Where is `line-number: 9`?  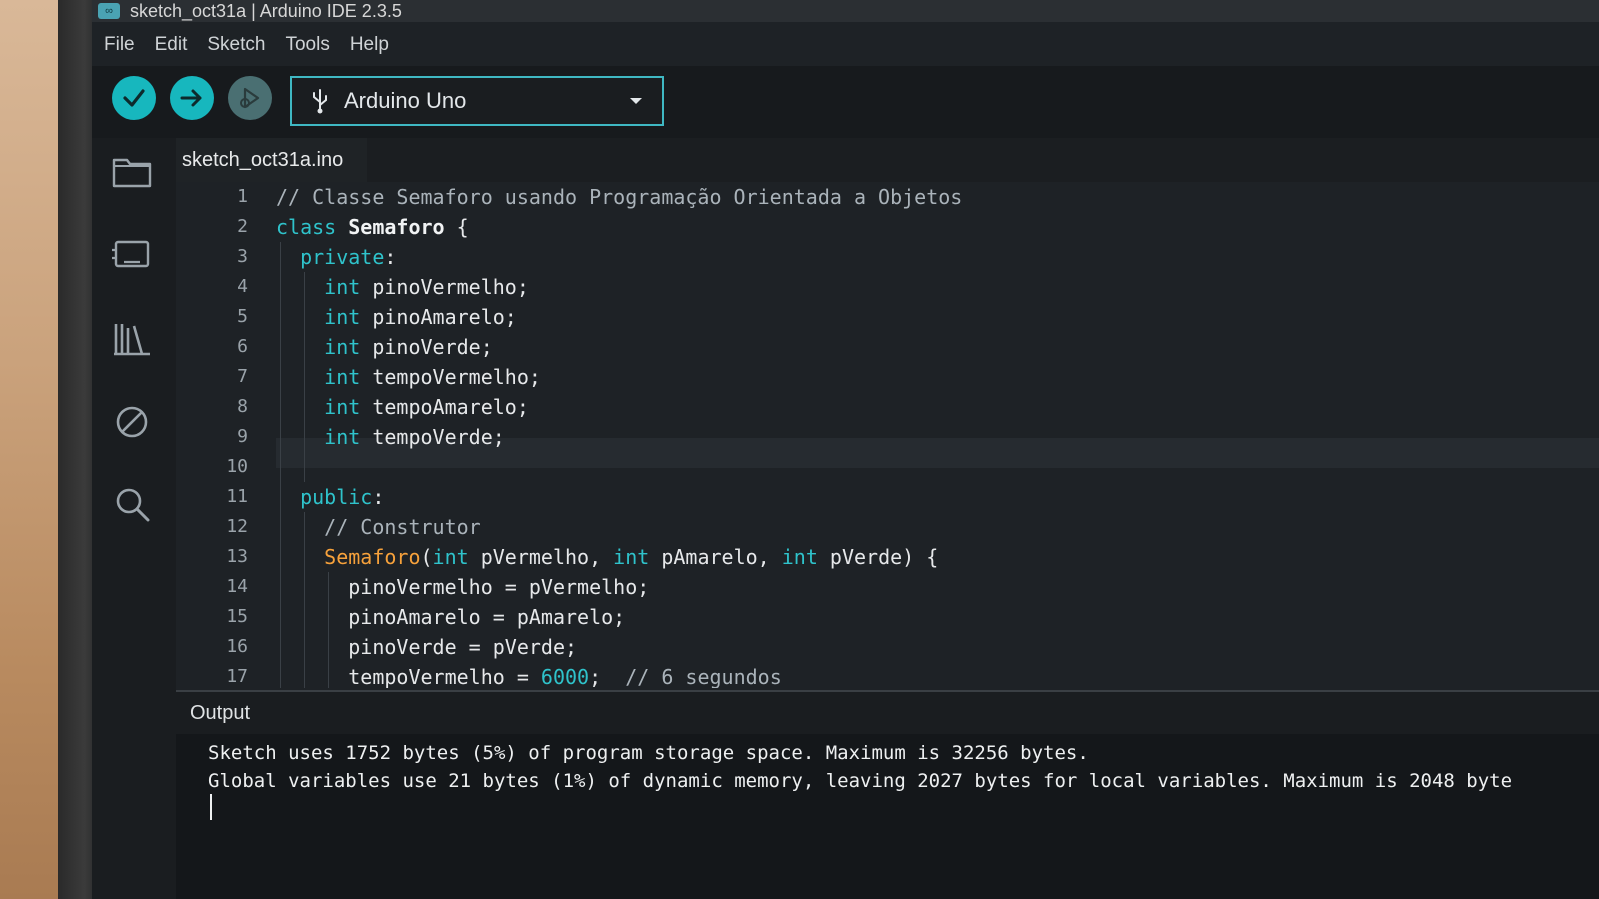 line-number: 9 is located at coordinates (242, 436).